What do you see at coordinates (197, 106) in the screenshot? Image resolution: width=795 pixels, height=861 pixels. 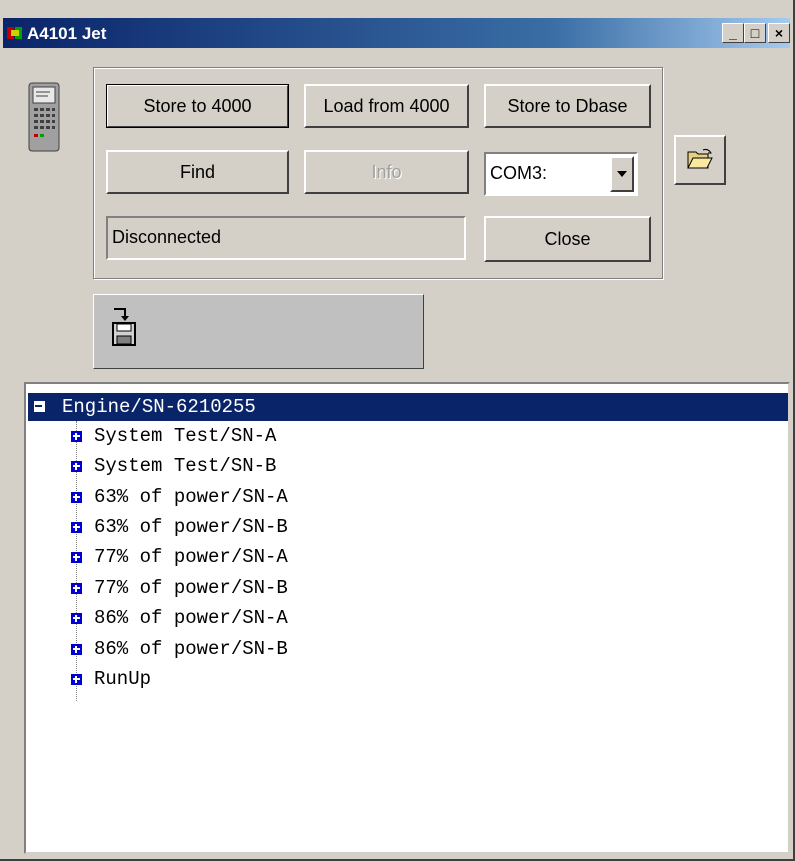 I see `store-to-4000-button: Store to 4000` at bounding box center [197, 106].